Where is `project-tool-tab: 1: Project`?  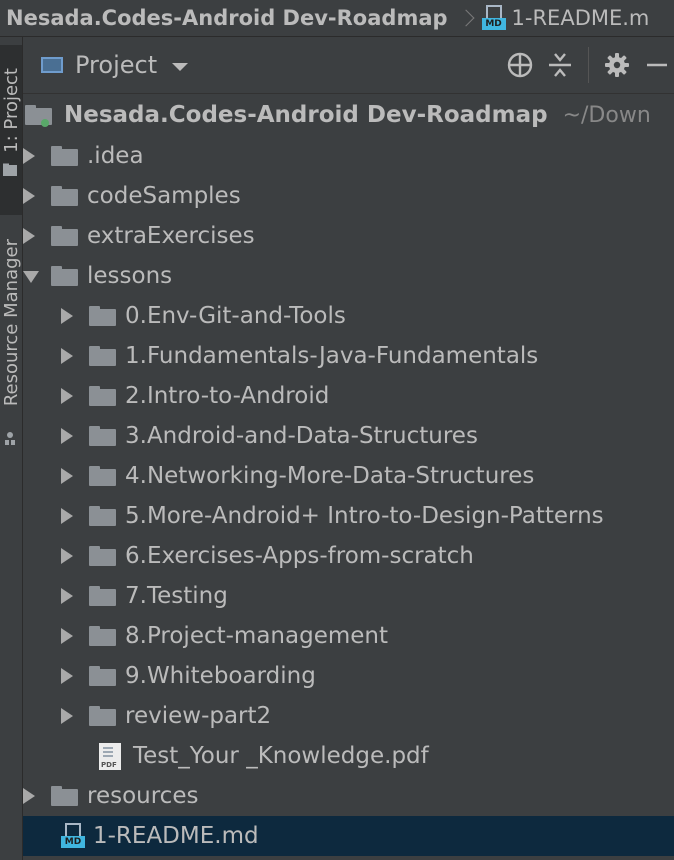
project-tool-tab: 1: Project is located at coordinates (11, 130).